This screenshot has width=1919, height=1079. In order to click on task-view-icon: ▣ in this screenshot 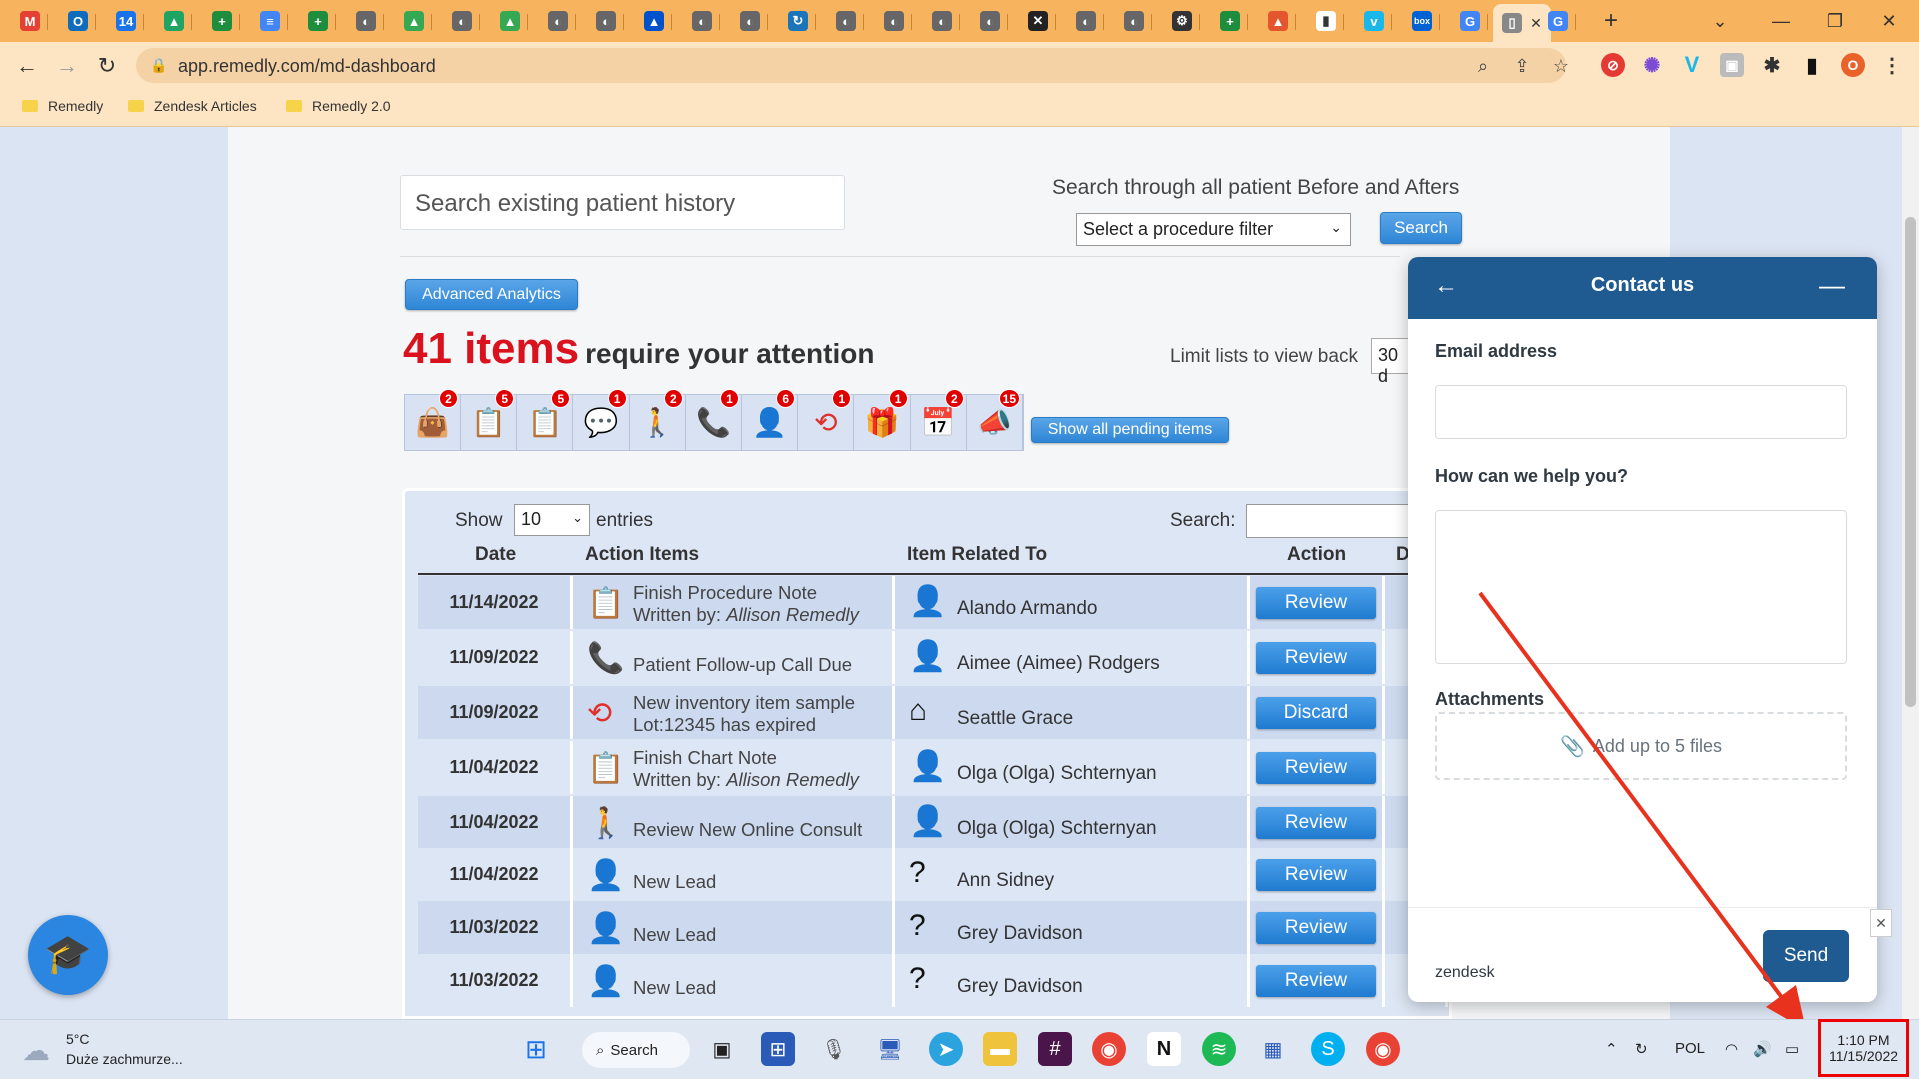, I will do `click(722, 1049)`.